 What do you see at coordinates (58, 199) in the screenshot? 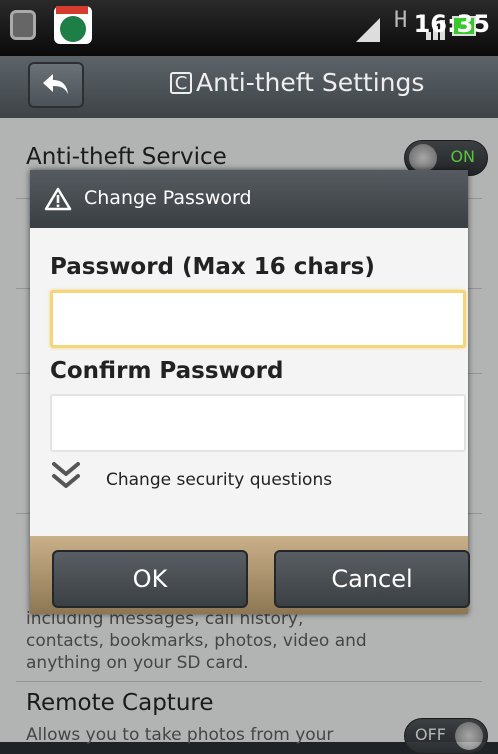
I see `warning-icon` at bounding box center [58, 199].